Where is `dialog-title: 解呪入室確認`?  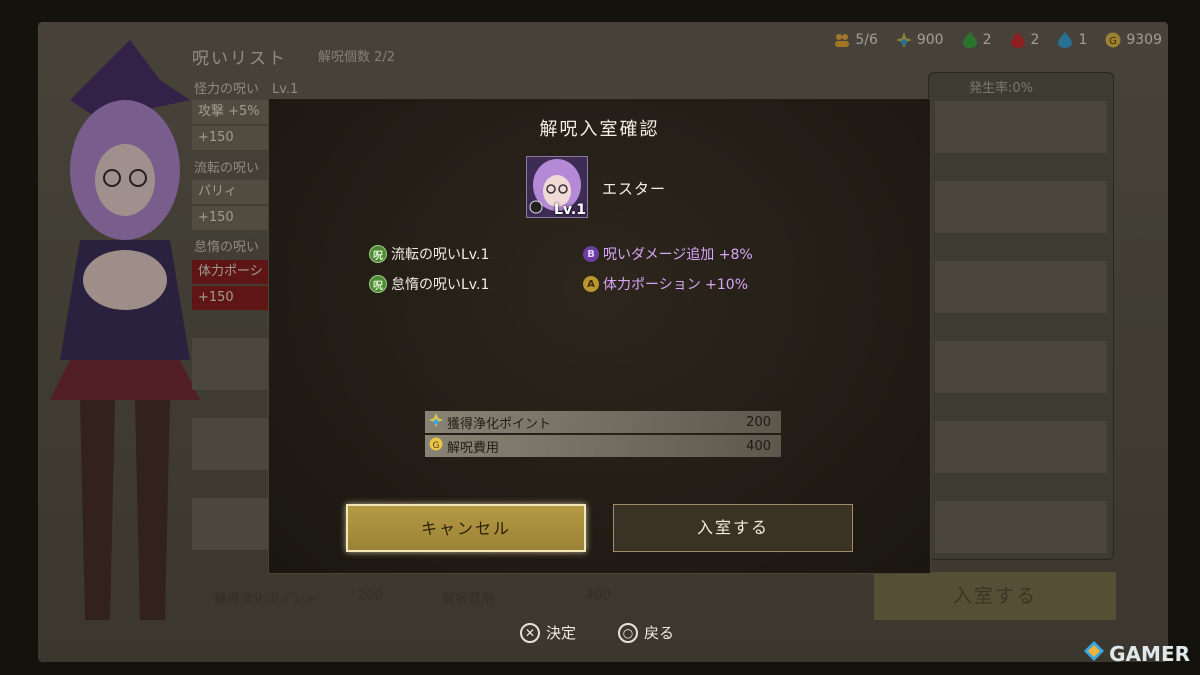 dialog-title: 解呪入室確認 is located at coordinates (599, 129).